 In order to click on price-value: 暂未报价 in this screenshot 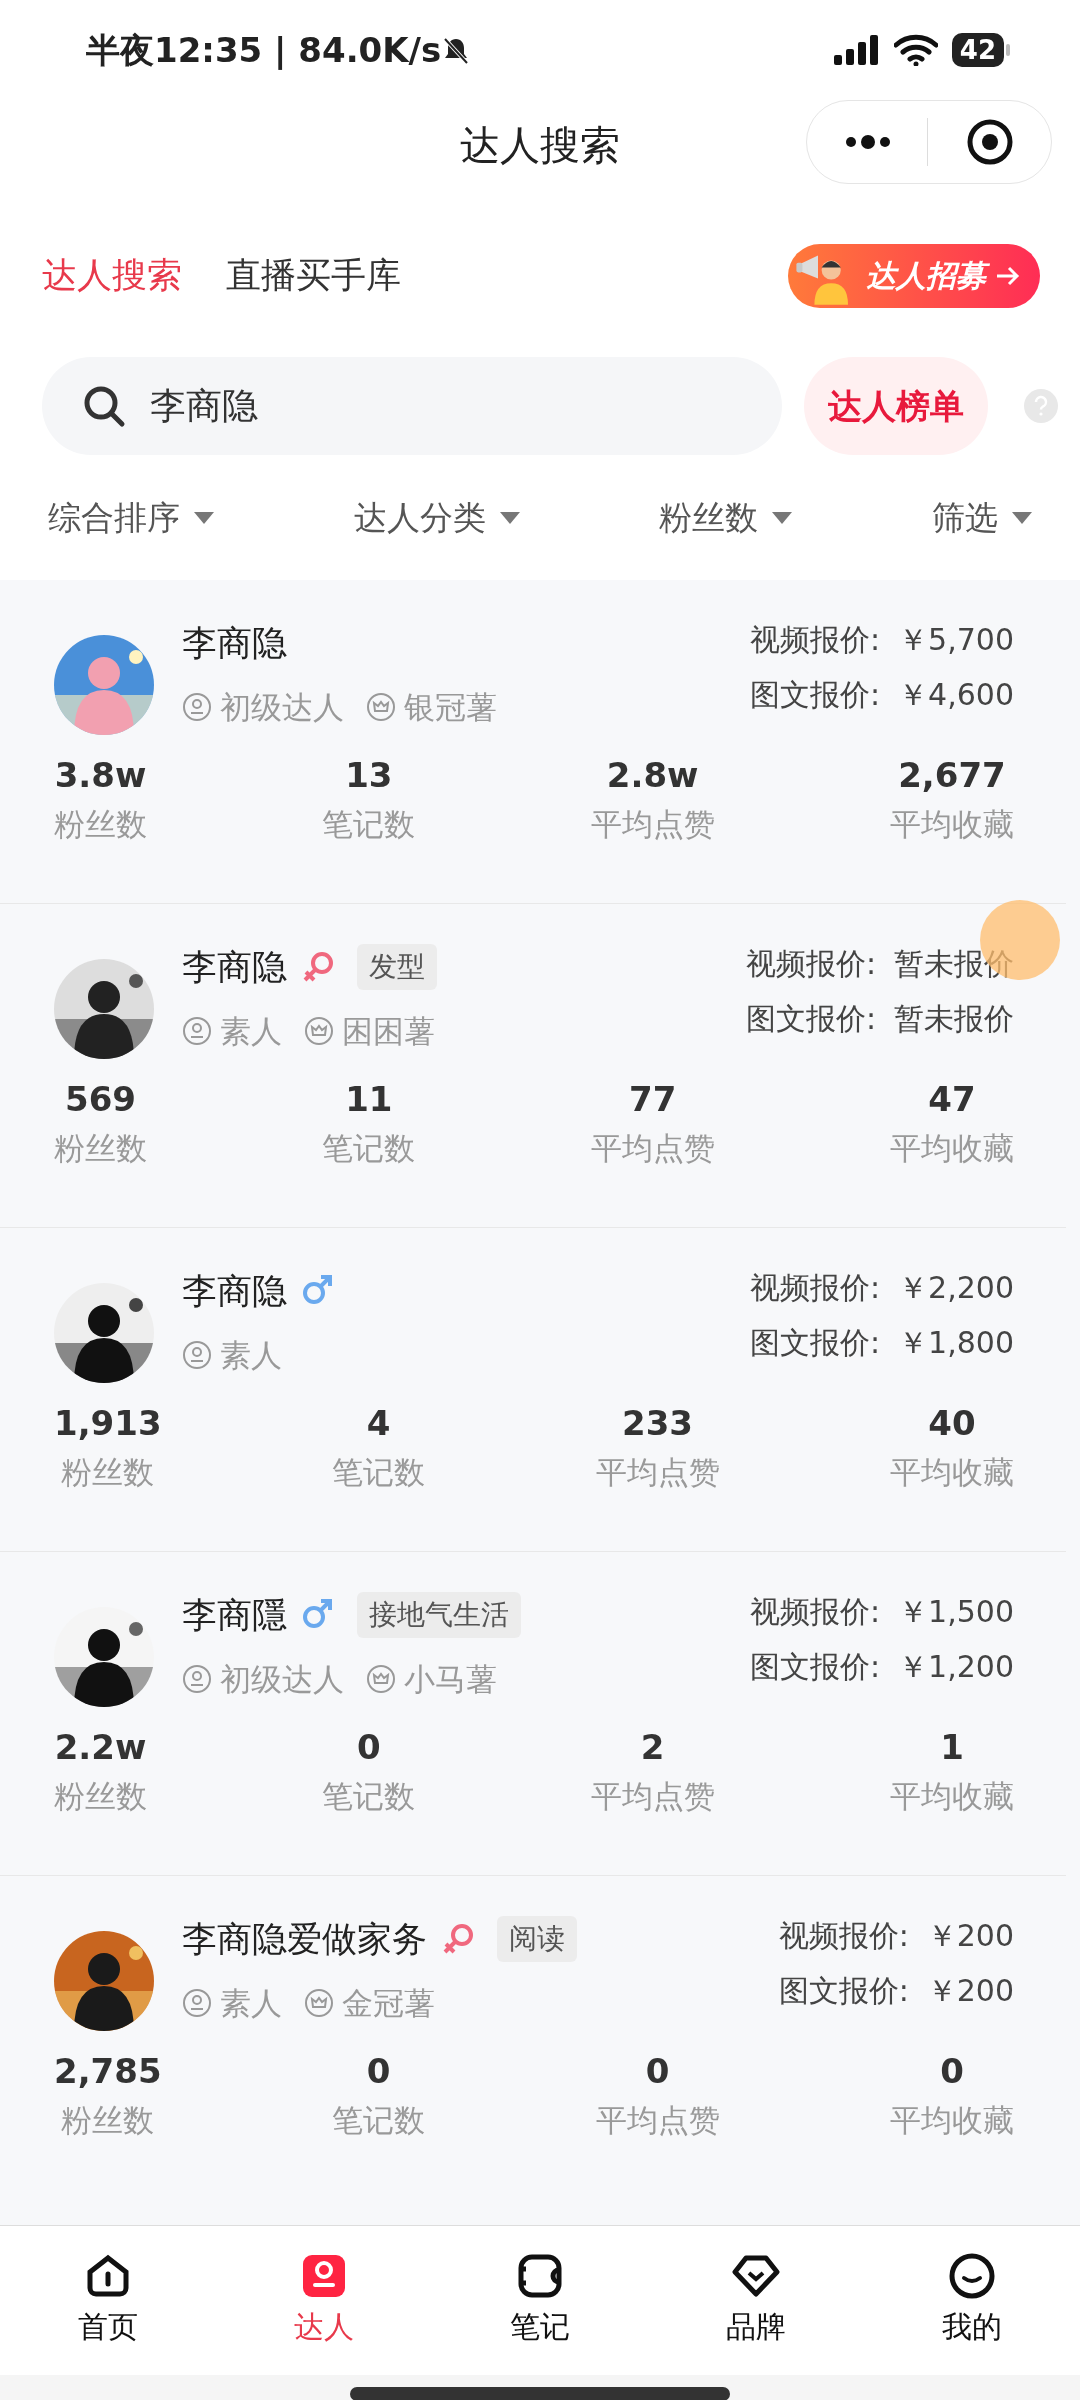, I will do `click(954, 1019)`.